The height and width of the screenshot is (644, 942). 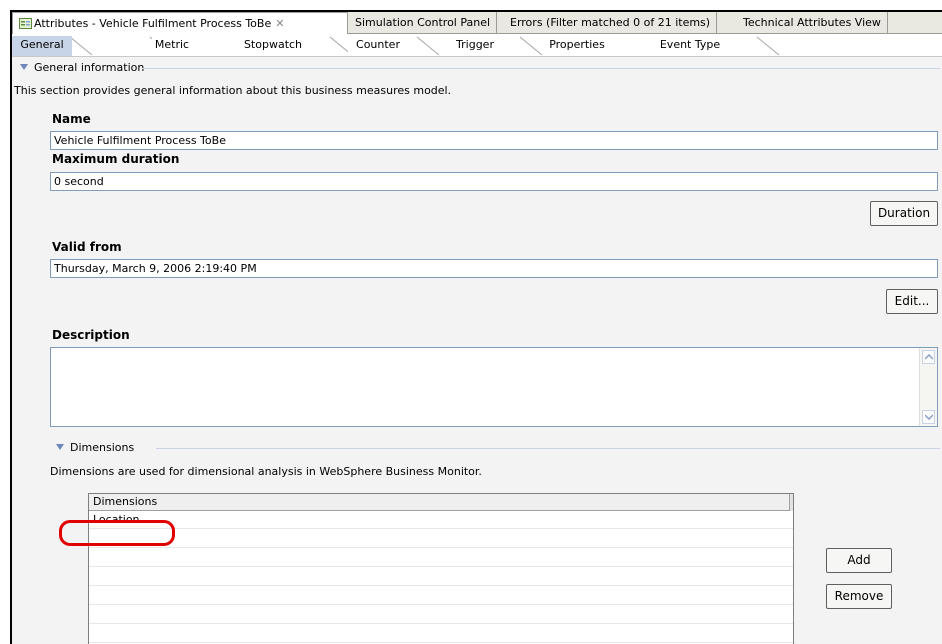 What do you see at coordinates (102, 447) in the screenshot?
I see `dimensions-section-title: Dimensions` at bounding box center [102, 447].